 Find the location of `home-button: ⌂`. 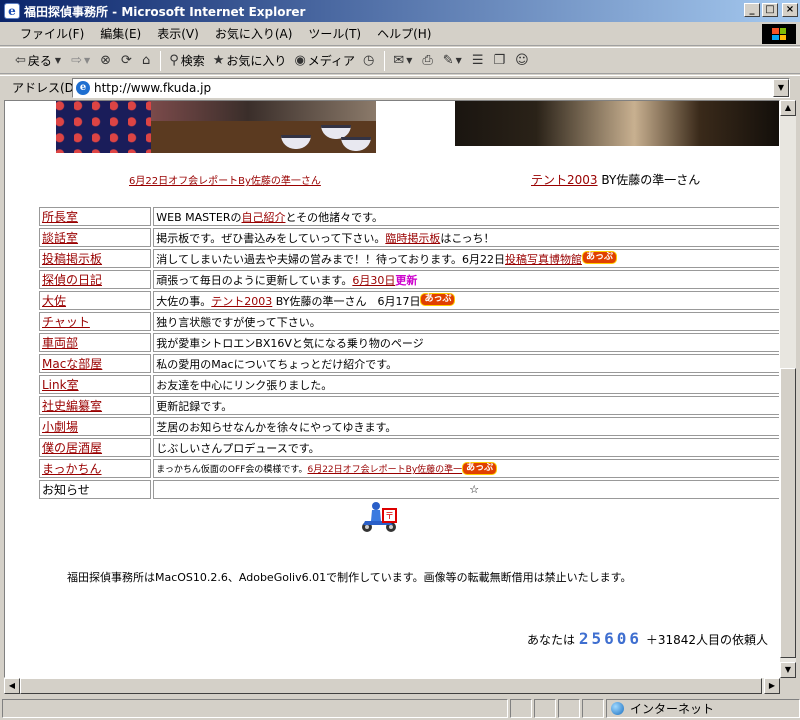

home-button: ⌂ is located at coordinates (147, 61).